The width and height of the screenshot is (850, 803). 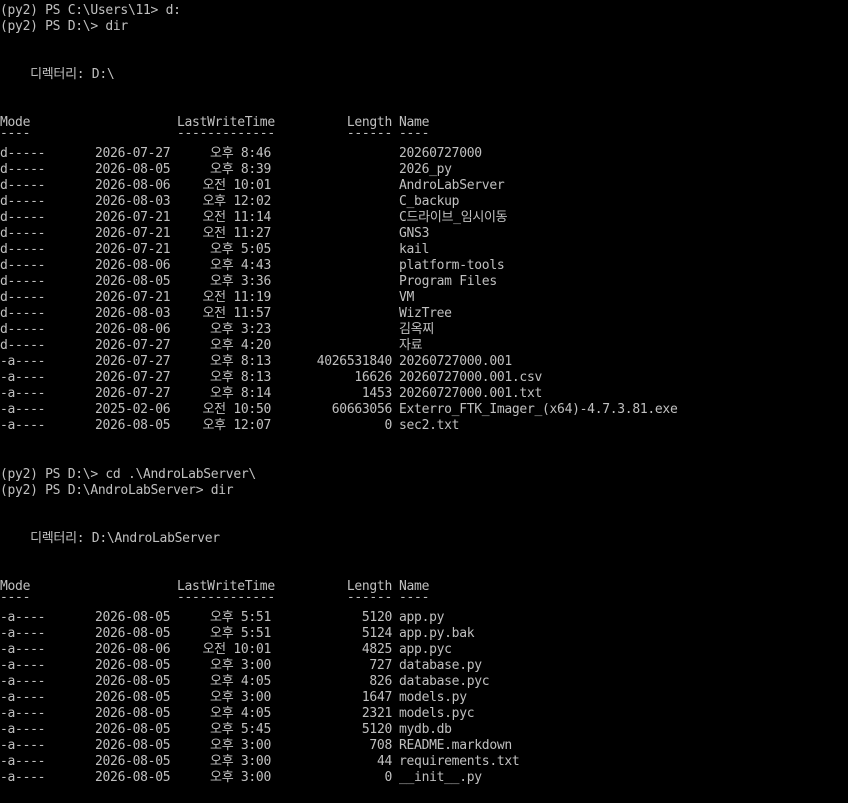 I want to click on row-length: 5124, so click(x=376, y=633).